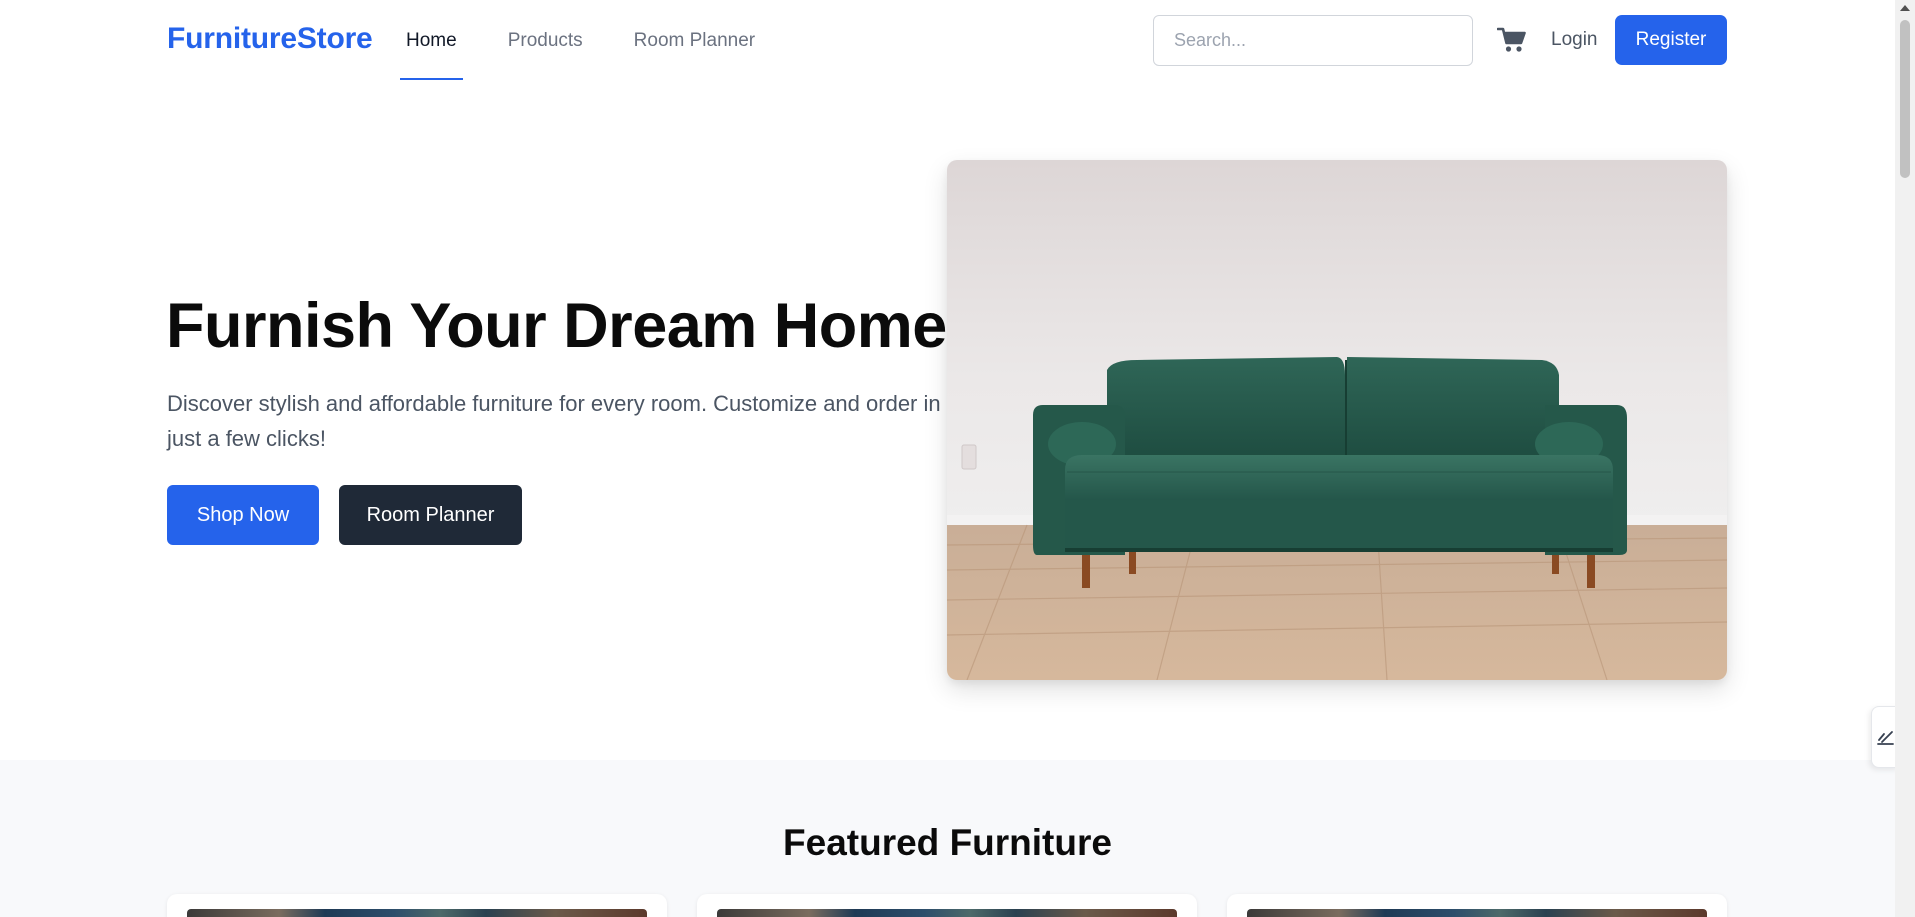 Image resolution: width=1915 pixels, height=917 pixels. Describe the element at coordinates (1905, 458) in the screenshot. I see `vertical-scrollbar` at that location.